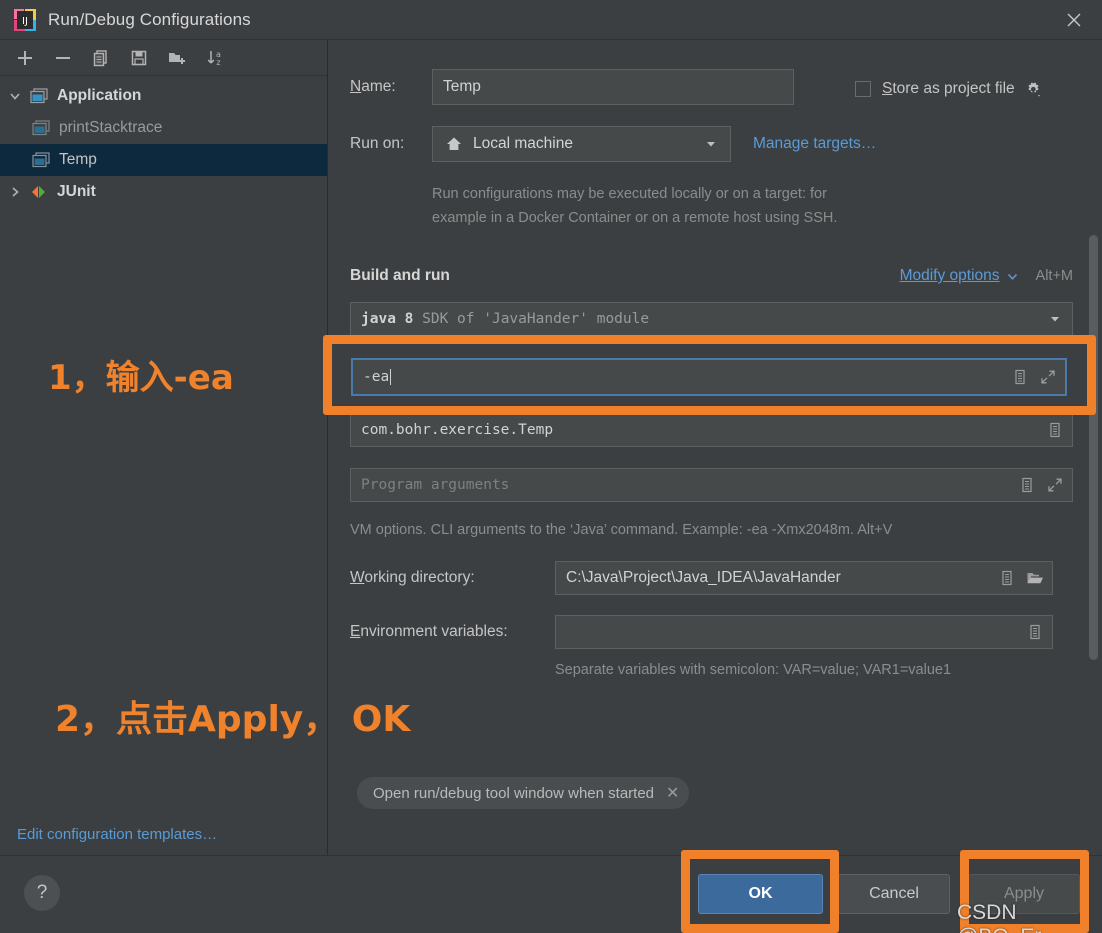 The height and width of the screenshot is (933, 1102). What do you see at coordinates (711, 485) in the screenshot?
I see `program-arguments-input: Program arguments` at bounding box center [711, 485].